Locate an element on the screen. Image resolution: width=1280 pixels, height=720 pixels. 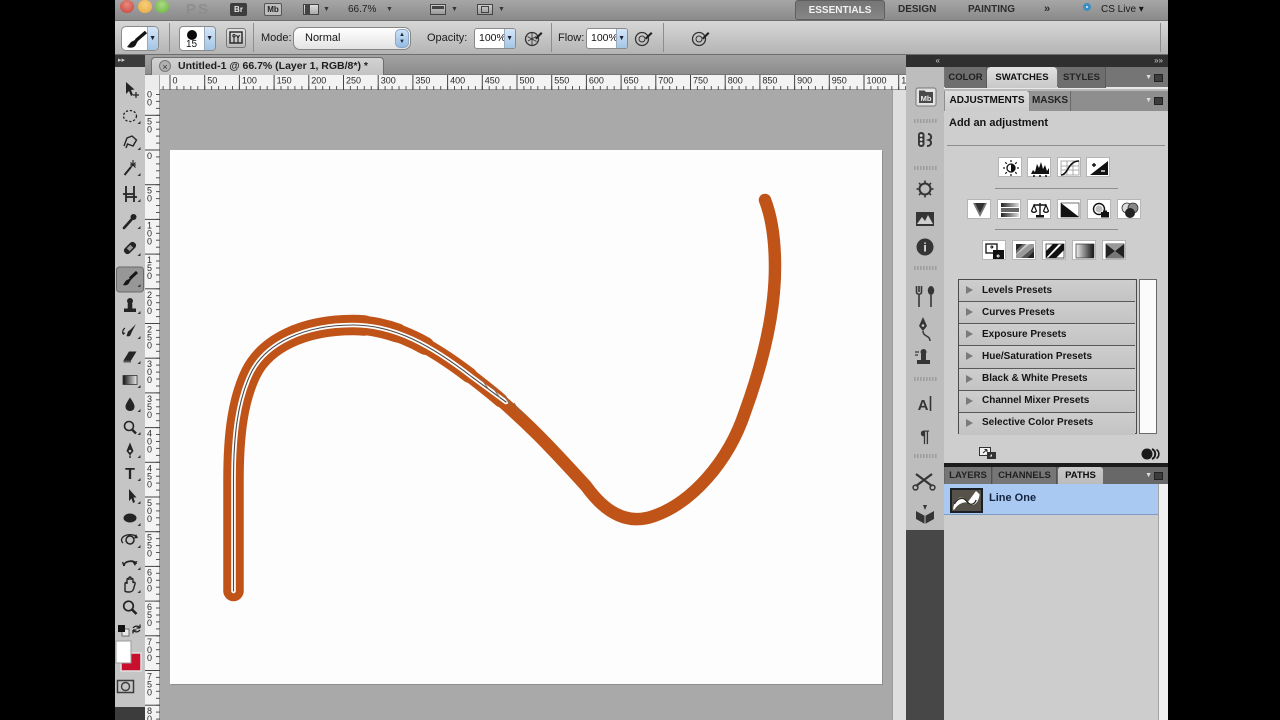
svg-text: 500 is located at coordinates (527, 81).